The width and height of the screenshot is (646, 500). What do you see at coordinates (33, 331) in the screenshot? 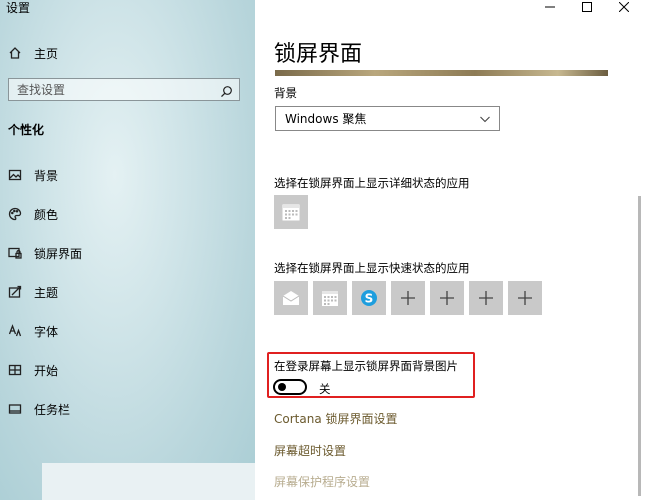
I see `sidebar-item-fonts: 字体` at bounding box center [33, 331].